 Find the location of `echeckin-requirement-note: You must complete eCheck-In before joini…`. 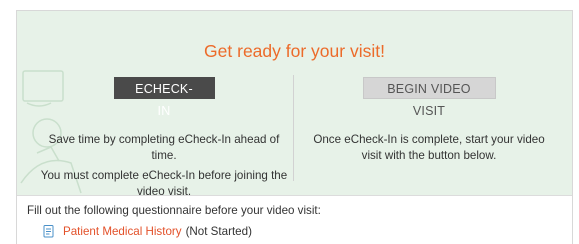

echeckin-requirement-note: You must complete eCheck-In before joini… is located at coordinates (164, 183).